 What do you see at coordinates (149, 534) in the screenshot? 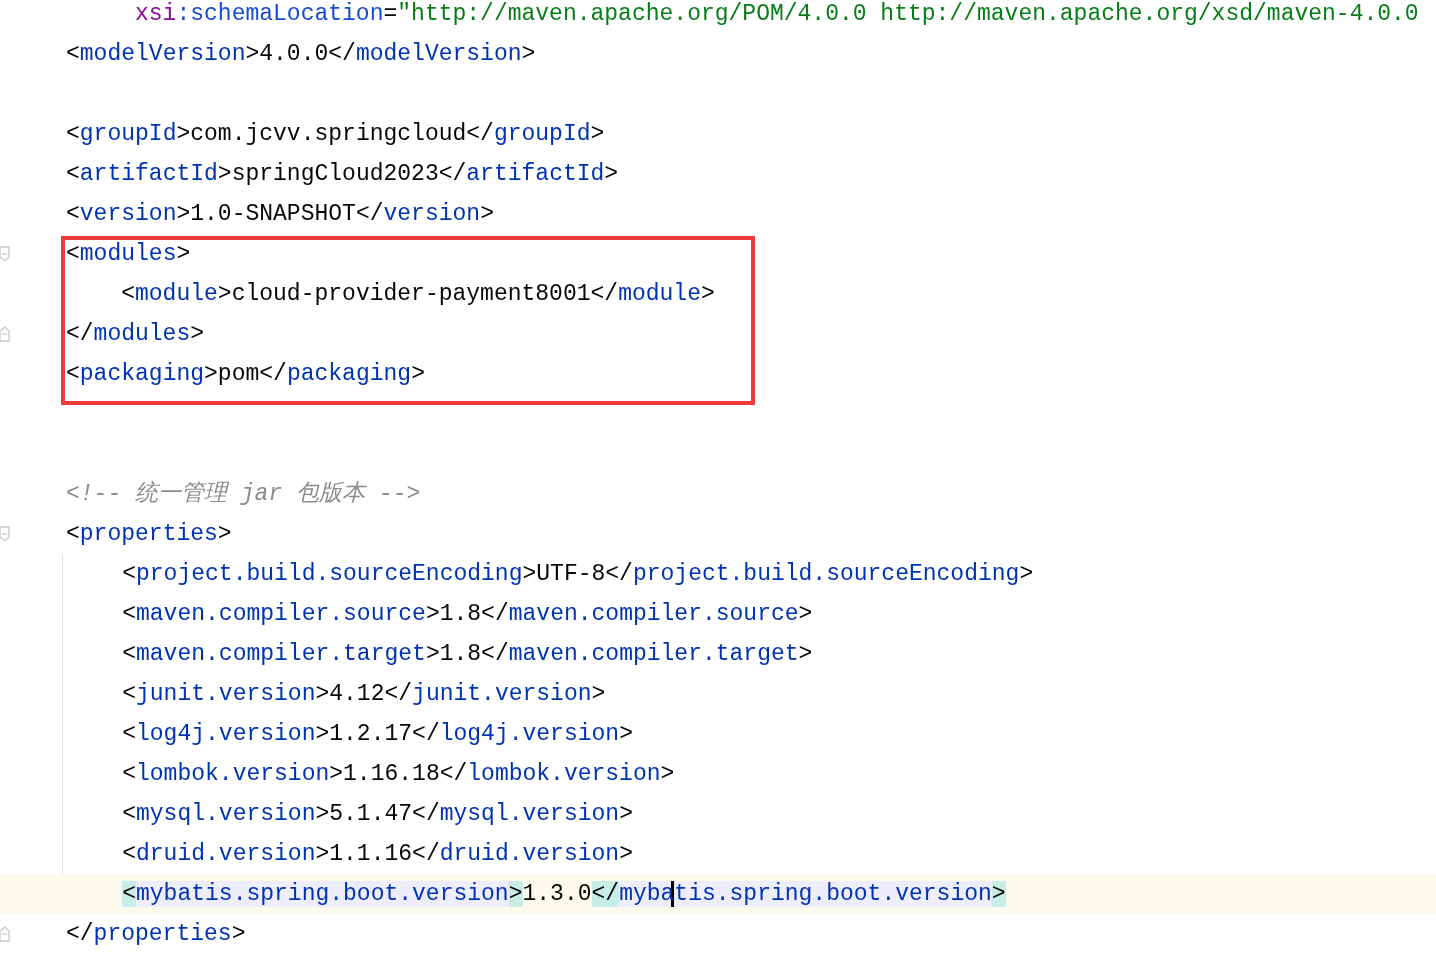
I see `code-line: <properties>` at bounding box center [149, 534].